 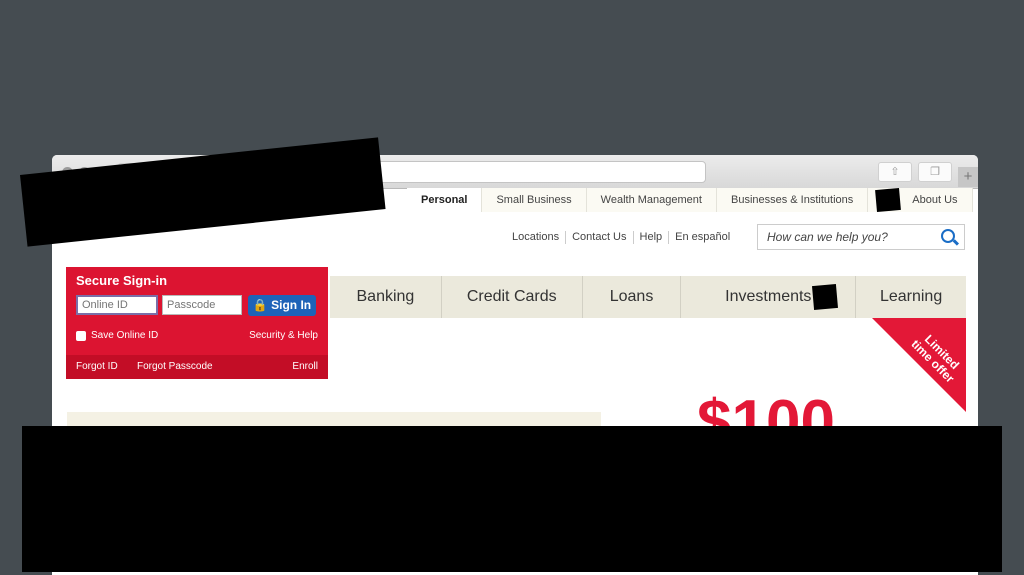 I want to click on save-online-id-label: Save Online ID, so click(x=125, y=335).